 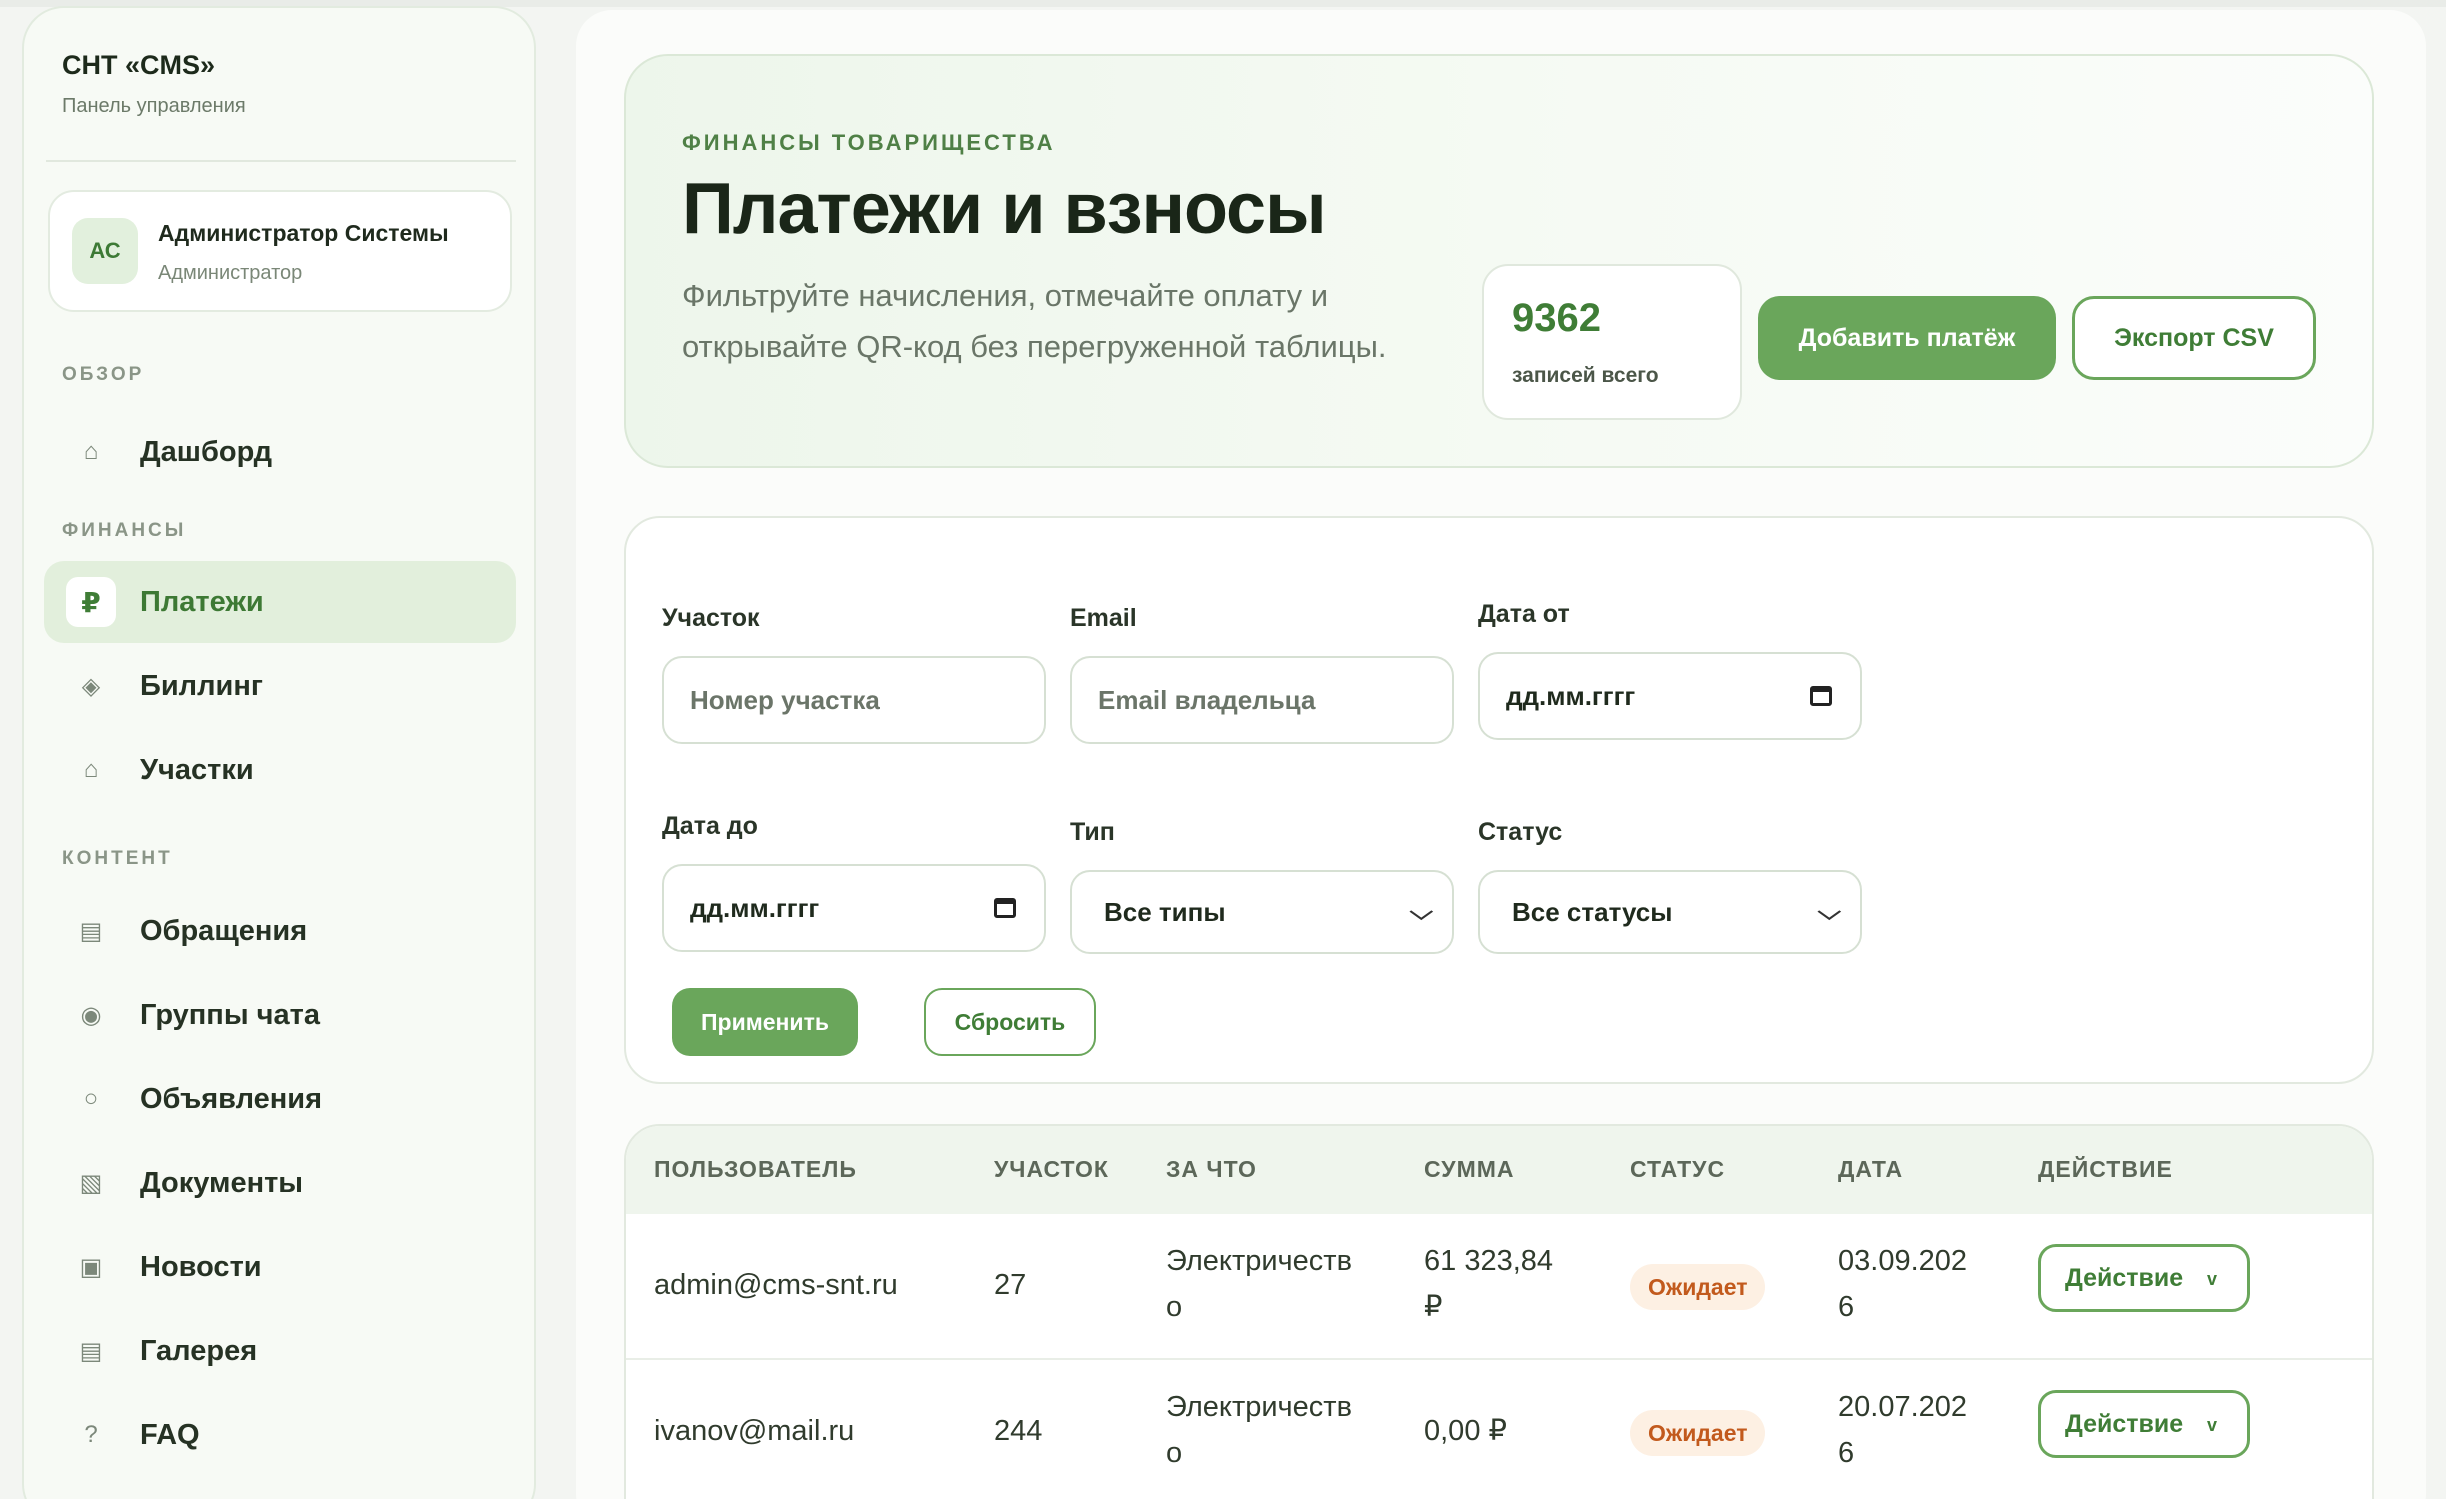 What do you see at coordinates (765, 1022) in the screenshot?
I see `apply-filters-button: Применить` at bounding box center [765, 1022].